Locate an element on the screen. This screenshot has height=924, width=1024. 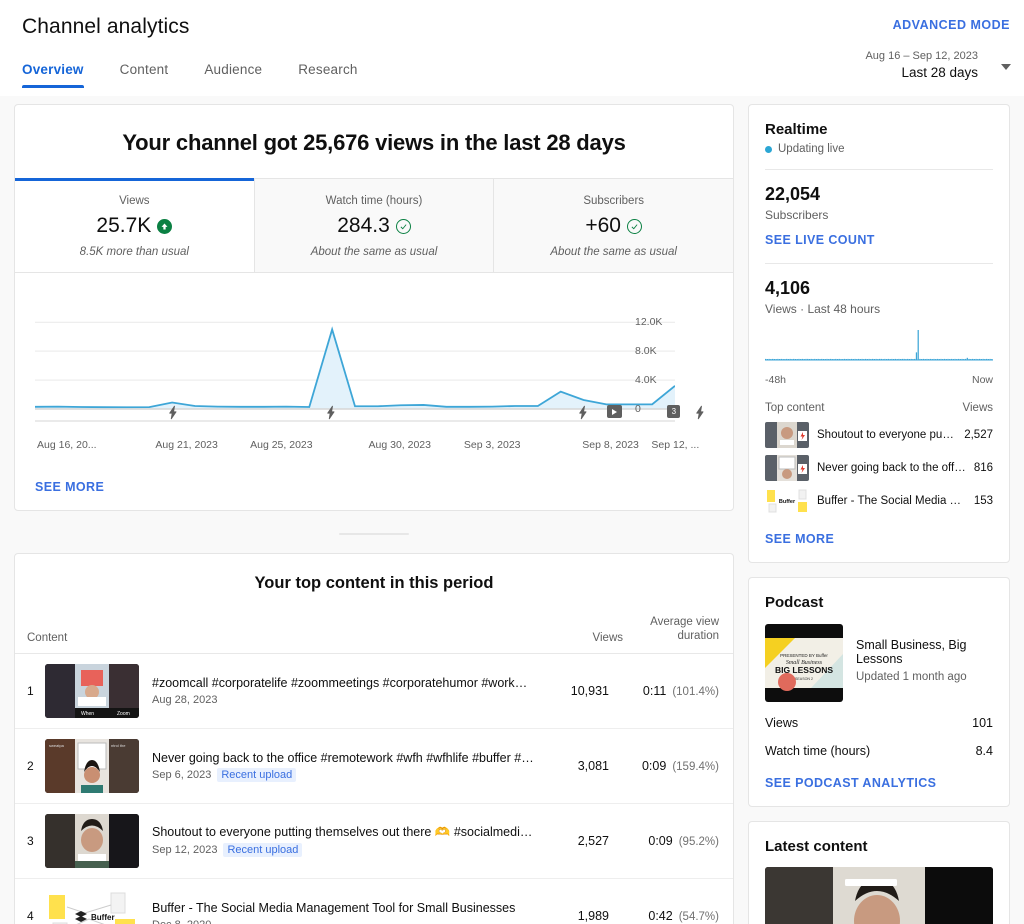
realtime-subscribers-count: 22,054 is located at coordinates (793, 194).